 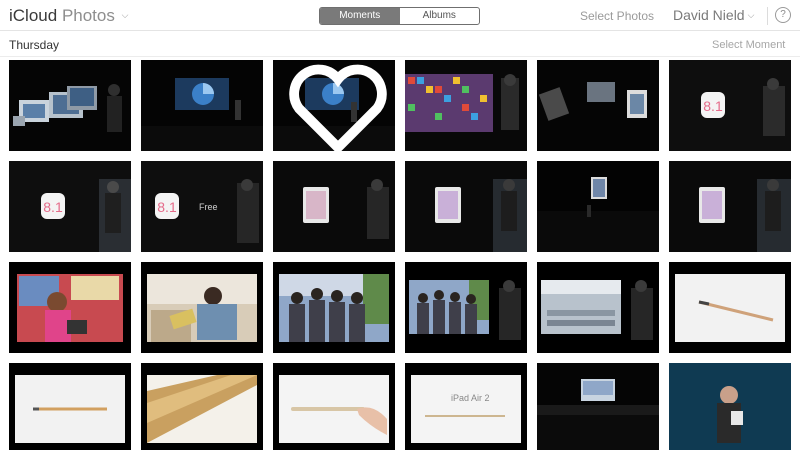 I want to click on select-photos-button: Select Photos, so click(x=617, y=16).